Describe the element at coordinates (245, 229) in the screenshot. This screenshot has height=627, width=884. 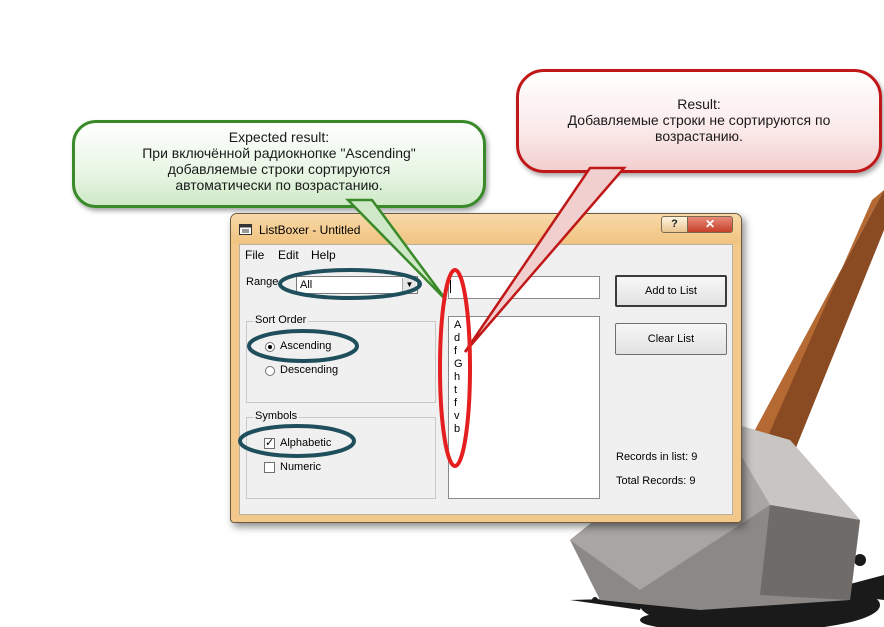
I see `app-icon` at that location.